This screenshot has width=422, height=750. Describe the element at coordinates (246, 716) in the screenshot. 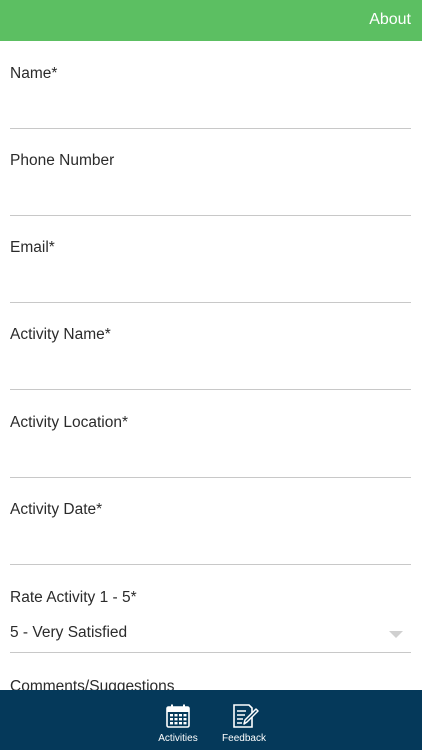

I see `feedback-form-icon` at that location.